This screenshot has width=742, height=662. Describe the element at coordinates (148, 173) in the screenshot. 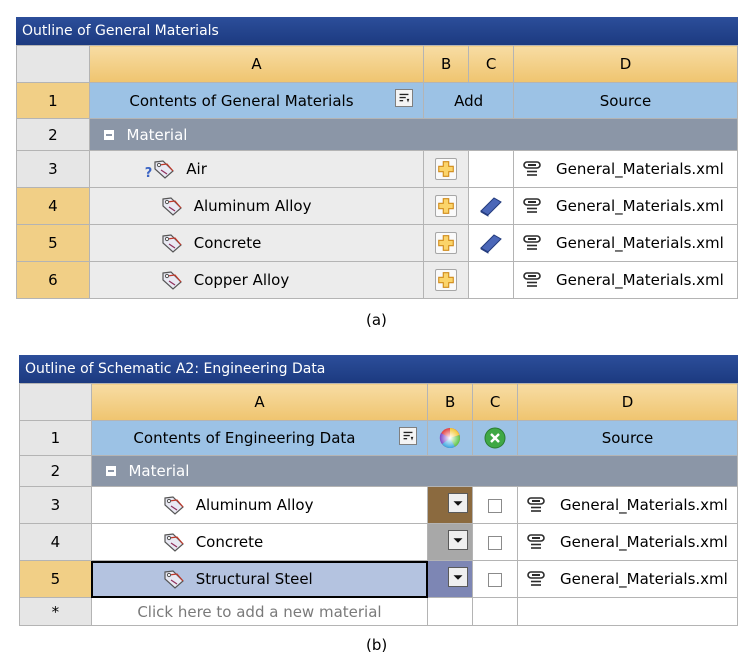

I see `question-mark-icon: ?` at that location.